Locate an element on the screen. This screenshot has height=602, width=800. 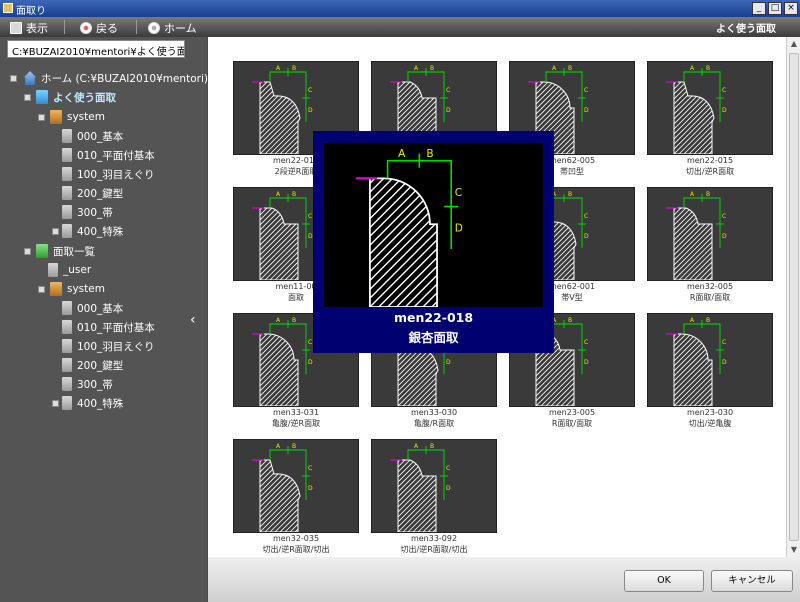
tree-node-200: 200_鍵型 is located at coordinates (92, 193).